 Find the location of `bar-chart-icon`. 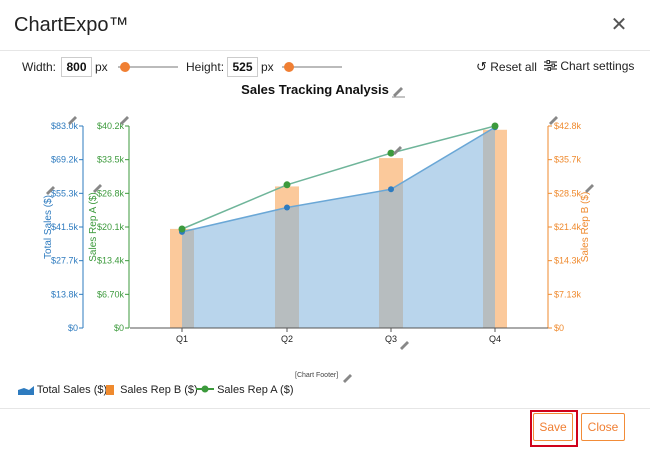

bar-chart-icon is located at coordinates (112, 390).